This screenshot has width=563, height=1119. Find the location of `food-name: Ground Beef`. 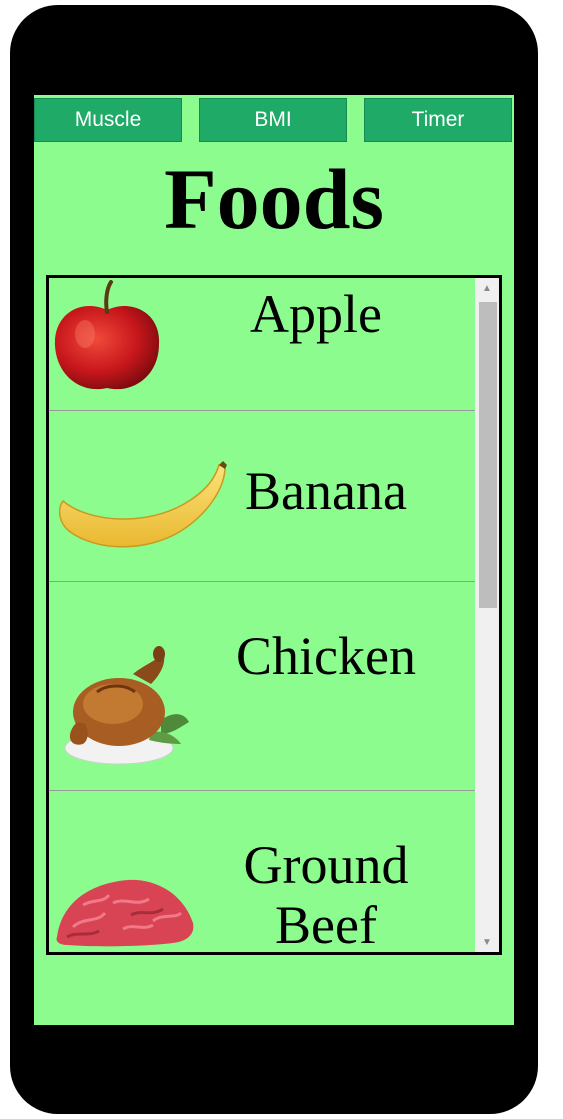

food-name: Ground Beef is located at coordinates (326, 895).